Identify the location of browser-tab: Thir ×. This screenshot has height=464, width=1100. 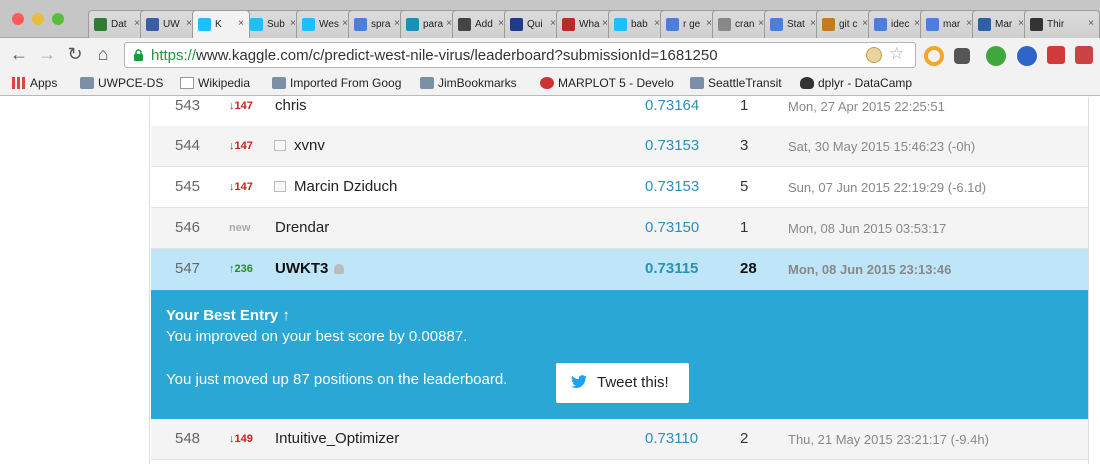
(1062, 24).